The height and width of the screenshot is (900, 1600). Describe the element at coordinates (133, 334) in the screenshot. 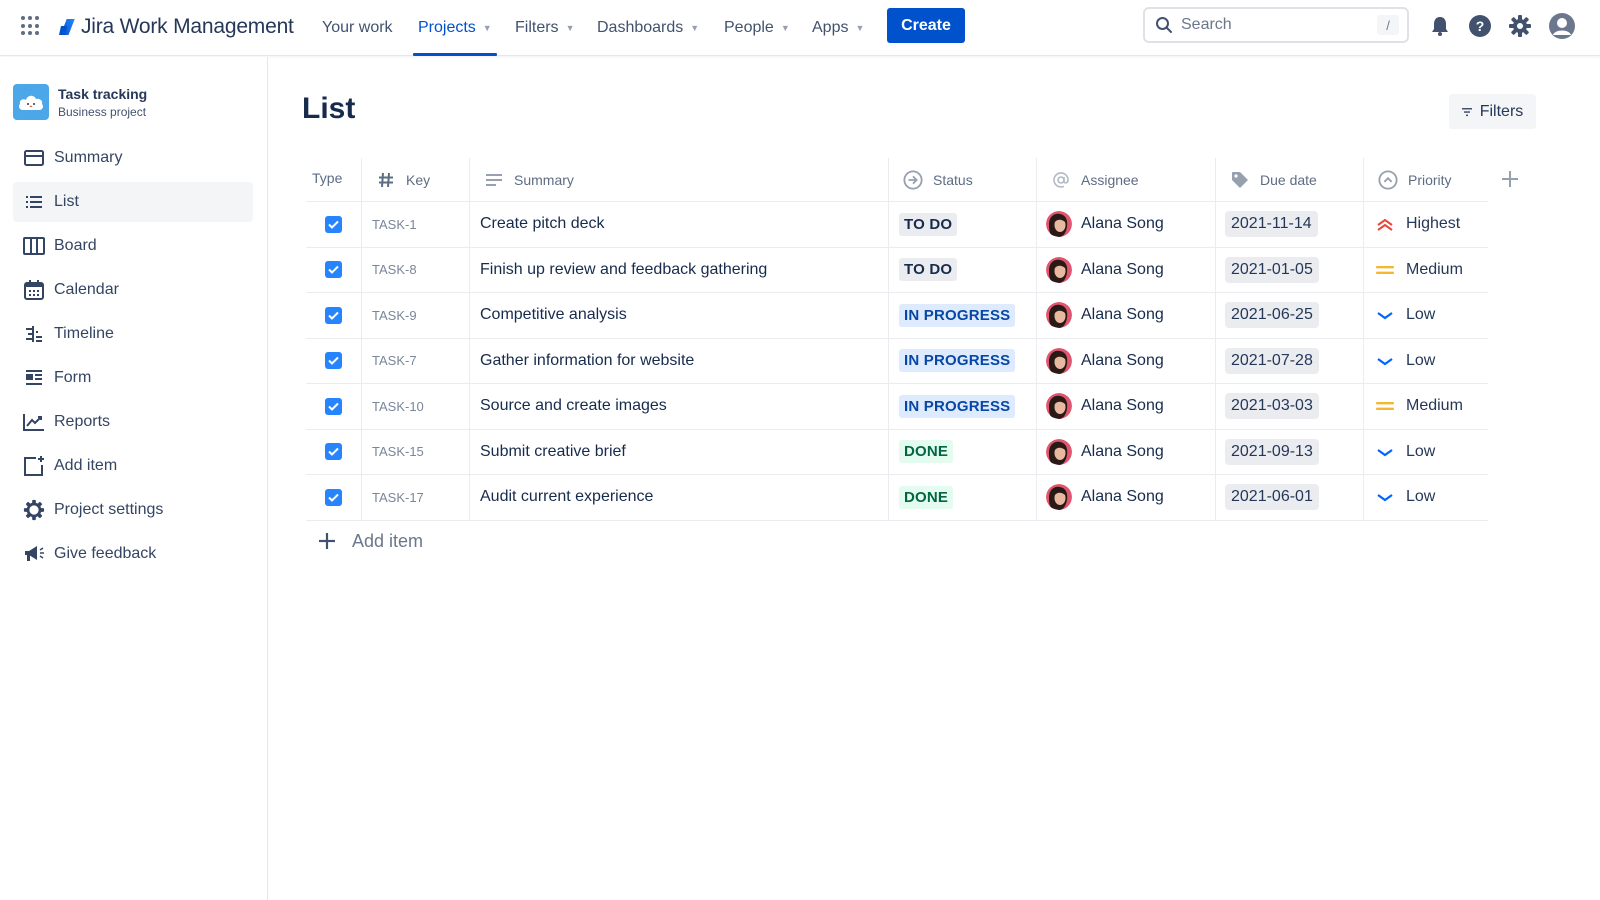

I see `sidebar-item-timeline: Timeline` at that location.